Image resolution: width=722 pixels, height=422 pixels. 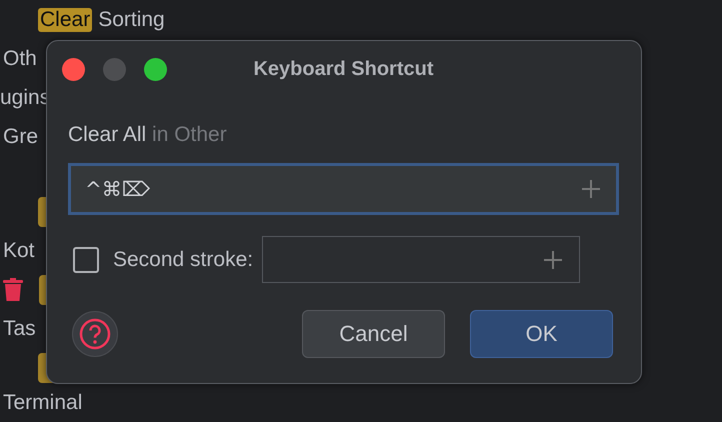 I want to click on action-heading: Clear All in Other, so click(x=148, y=135).